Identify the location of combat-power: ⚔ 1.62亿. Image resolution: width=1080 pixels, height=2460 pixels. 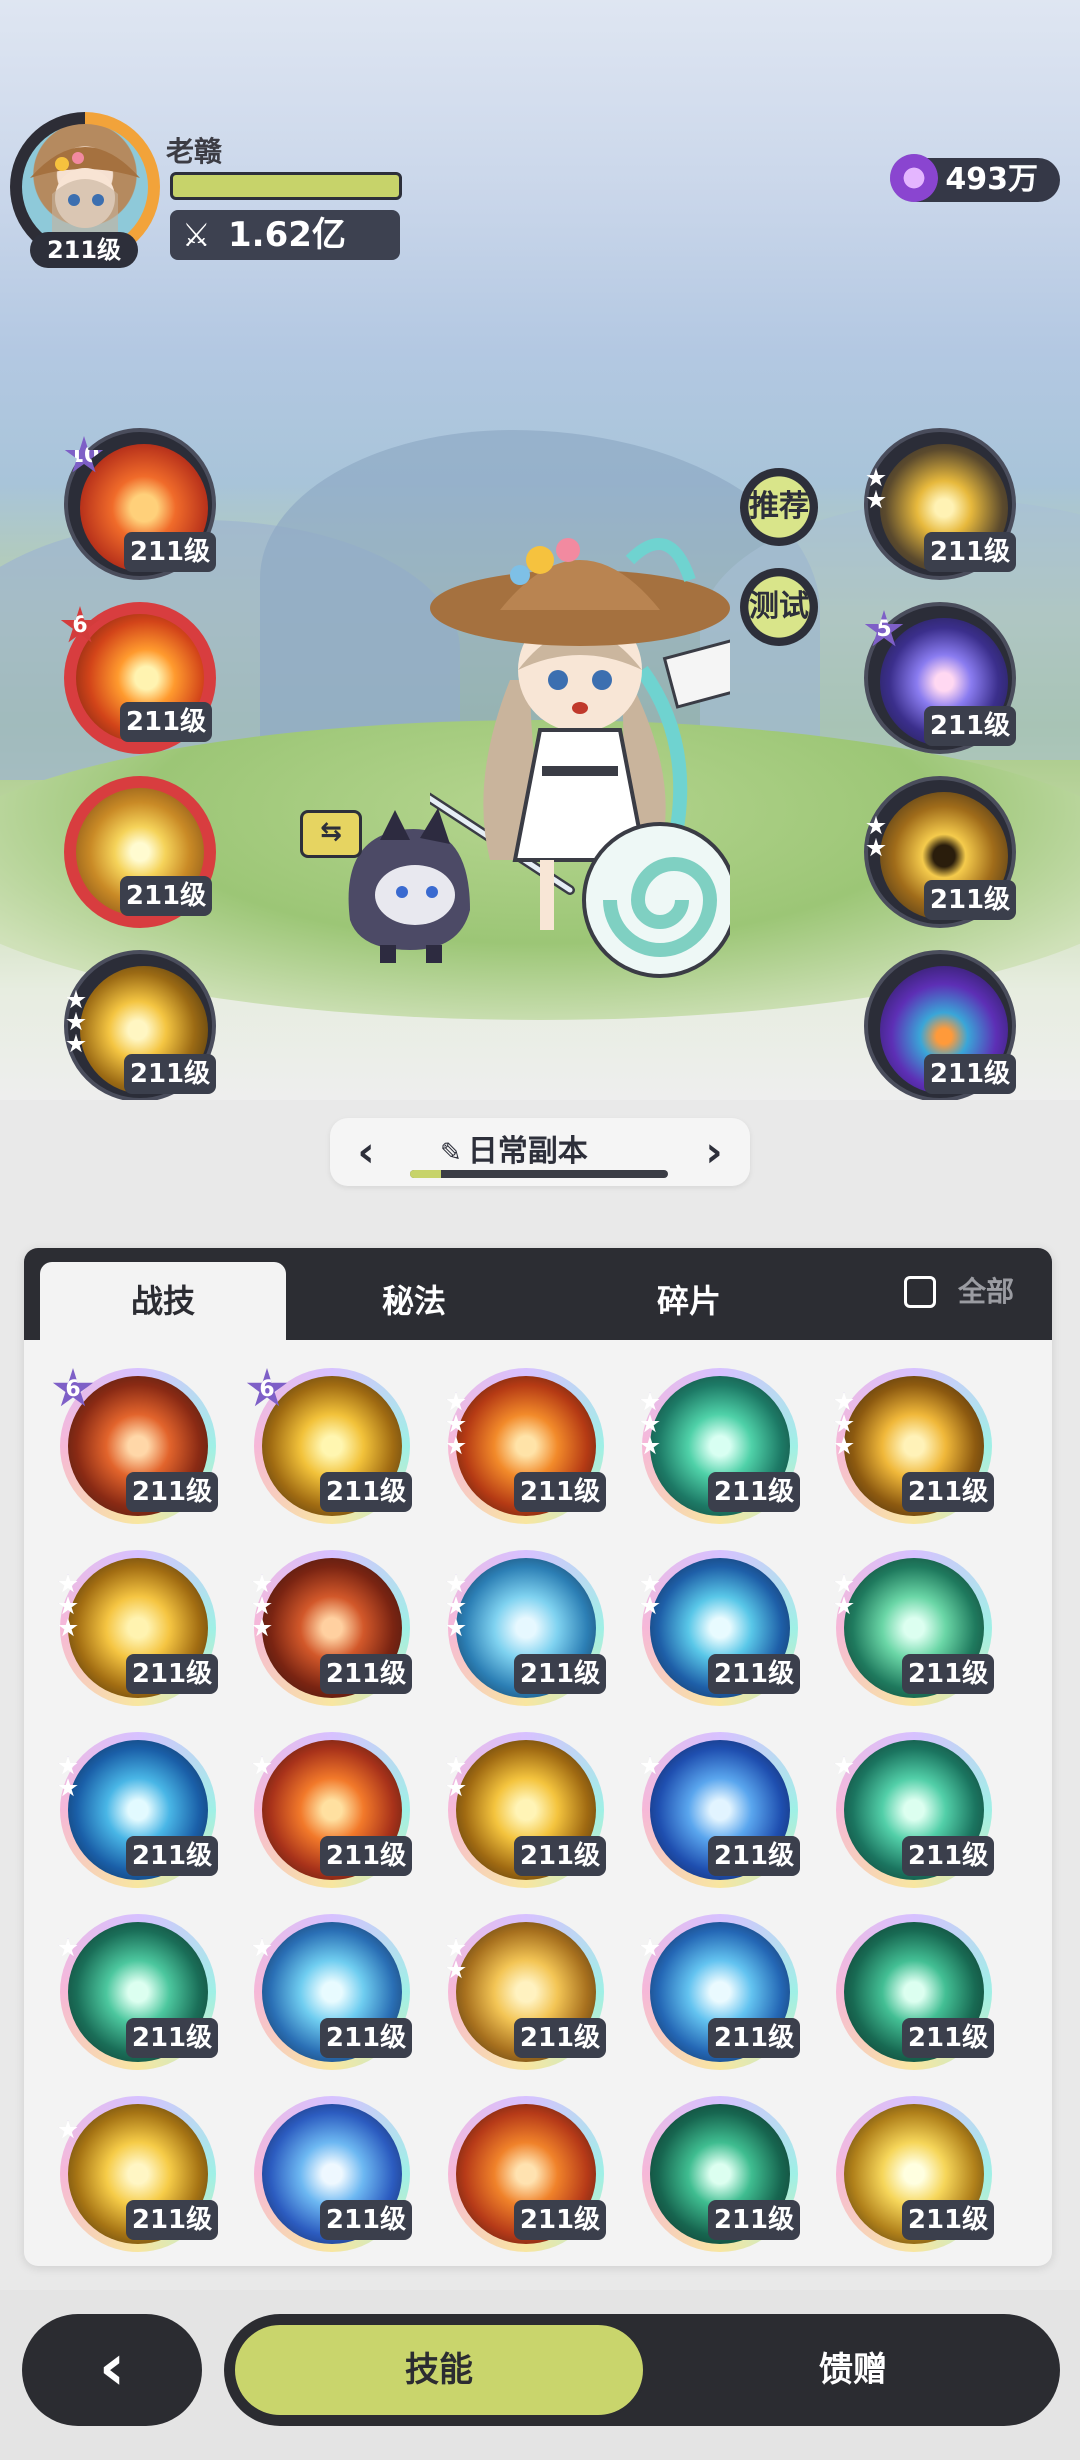
(285, 235).